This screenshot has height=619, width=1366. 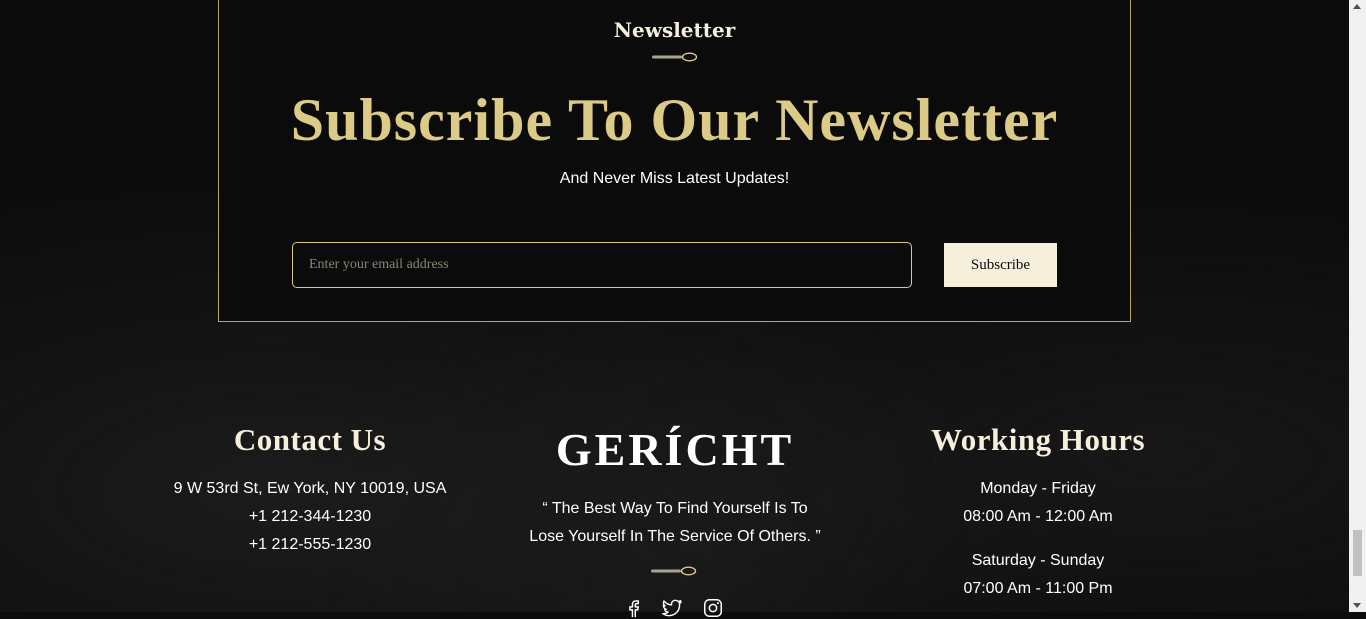 What do you see at coordinates (1038, 488) in the screenshot?
I see `weekday-label: Monday - Friday` at bounding box center [1038, 488].